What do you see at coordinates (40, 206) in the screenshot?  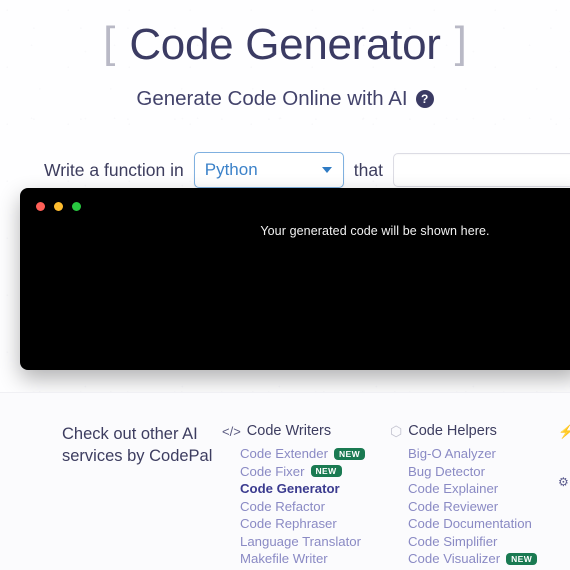 I see `close-dot-icon` at bounding box center [40, 206].